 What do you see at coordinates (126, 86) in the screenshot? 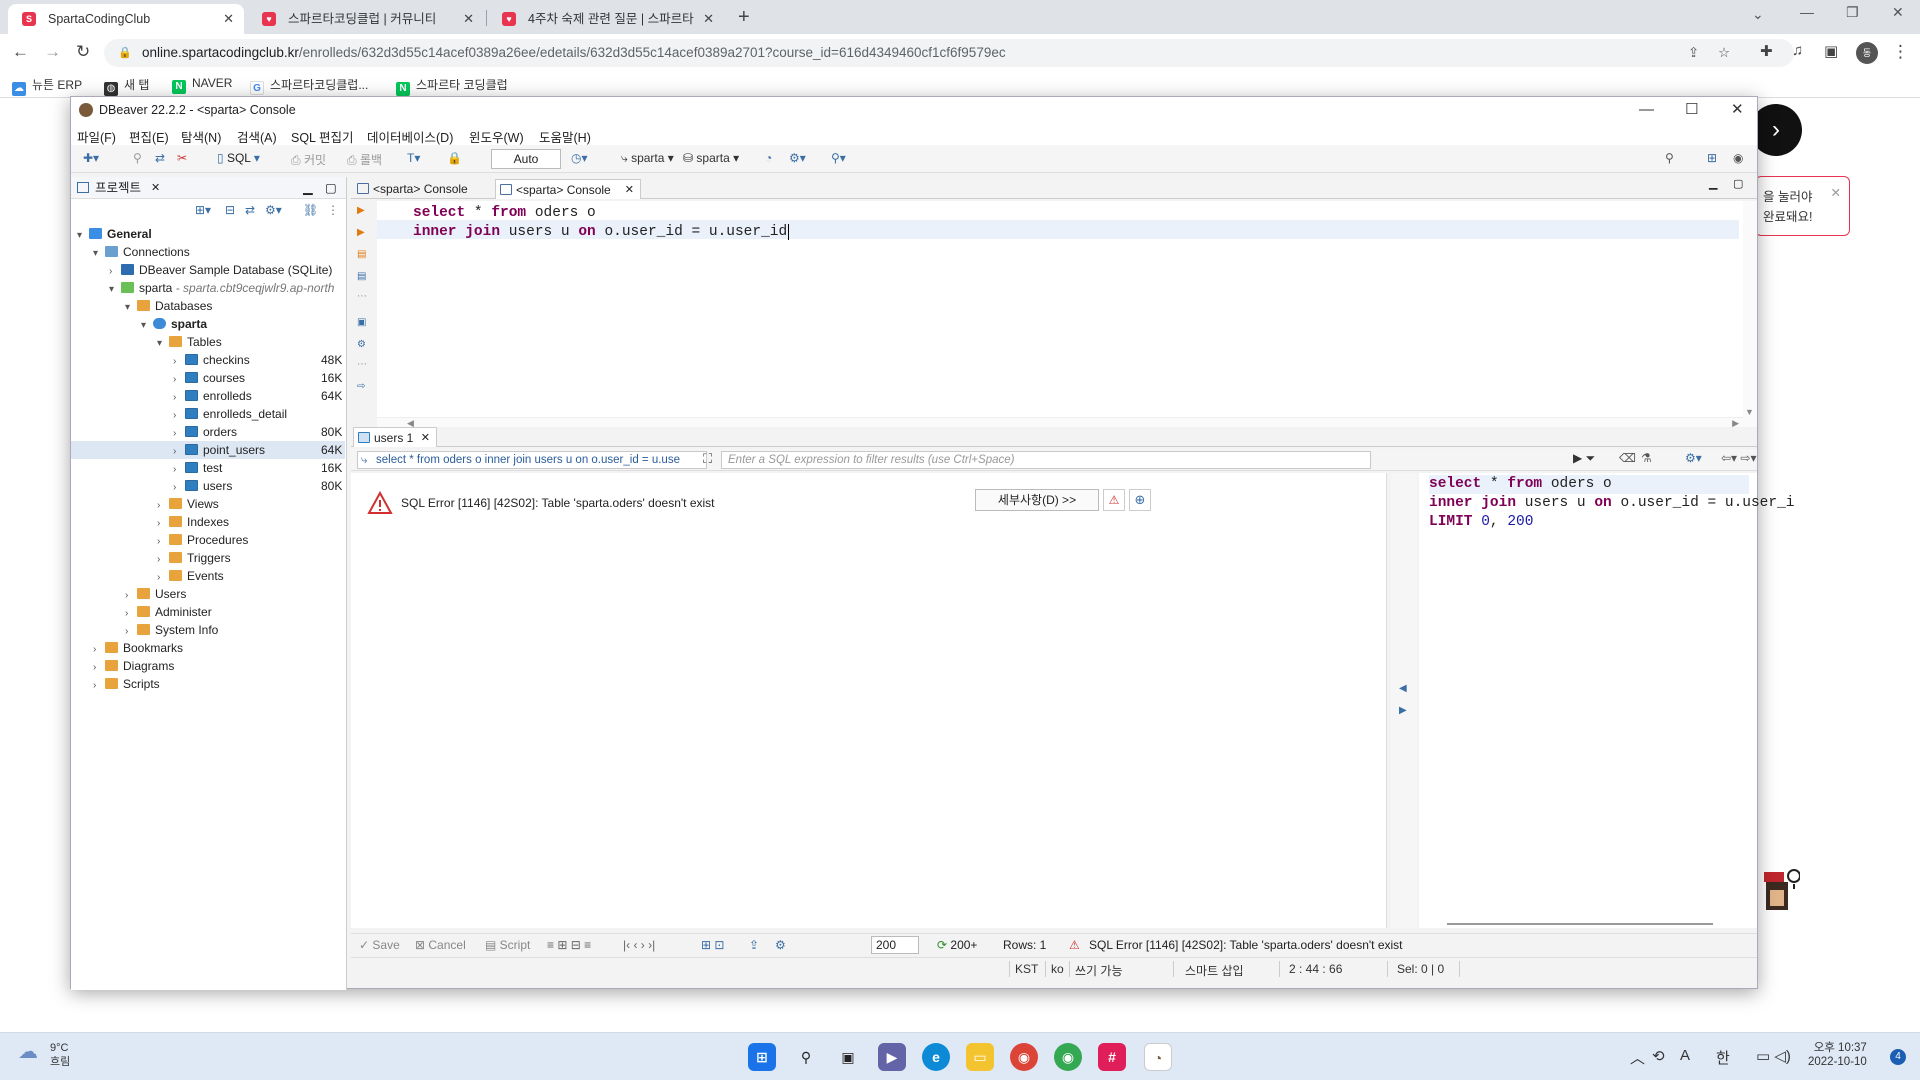
I see `bookmark-item: ◍ 새 탭` at bounding box center [126, 86].